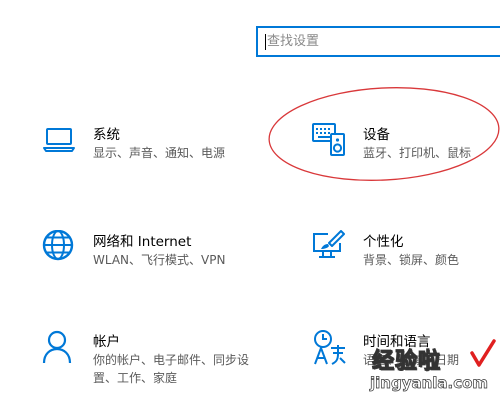  I want to click on tile-accounts: 帐户 你的帐户、电子邮件、同步设置、工作、家庭, so click(147, 360).